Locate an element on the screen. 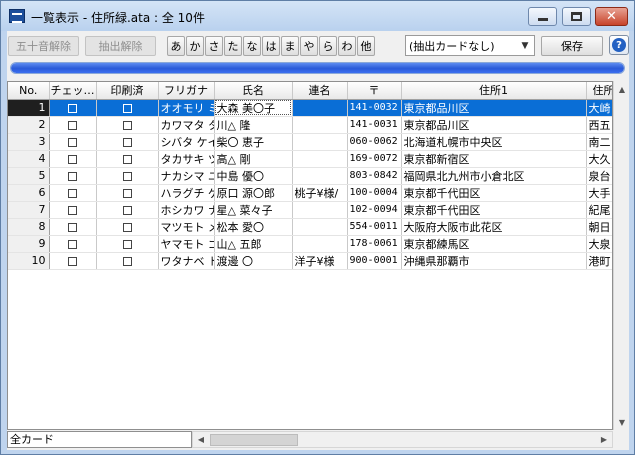 This screenshot has height=455, width=635. table-row: 8 マツモト メ松本 愛〇 554-0011 大阪府大阪市此花区 朝日 is located at coordinates (310, 227).